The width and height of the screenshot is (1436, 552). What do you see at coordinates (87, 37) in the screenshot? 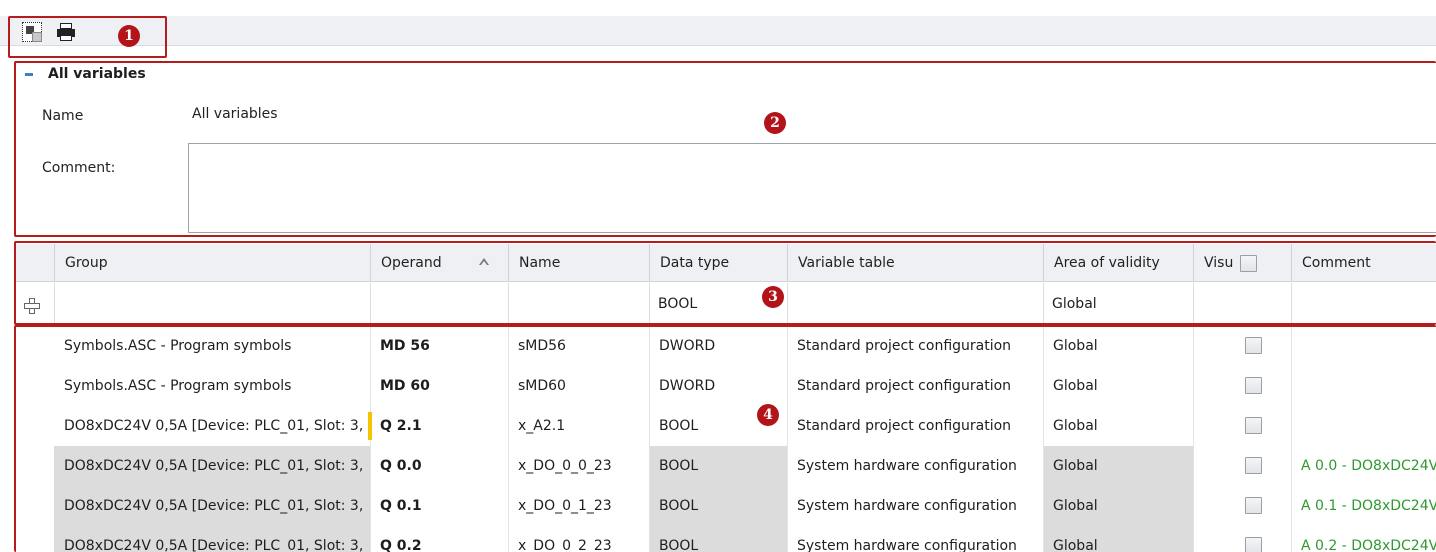
I see `annotation-box-toolbar` at bounding box center [87, 37].